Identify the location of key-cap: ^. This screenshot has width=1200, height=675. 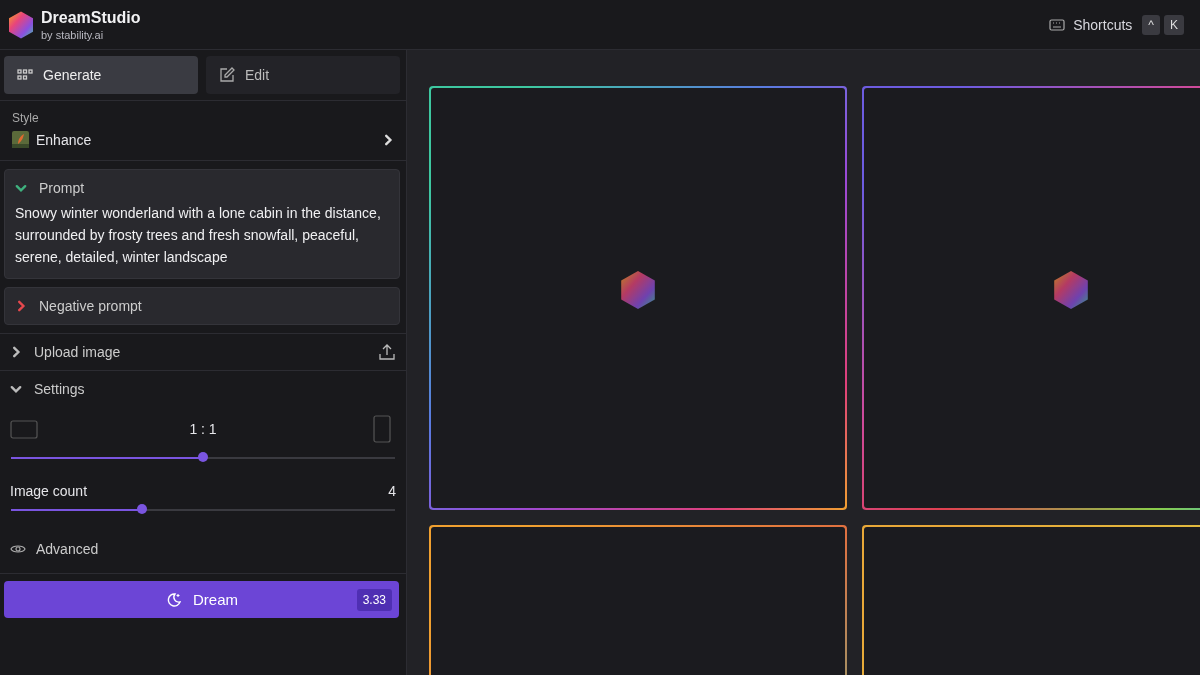
(1151, 24).